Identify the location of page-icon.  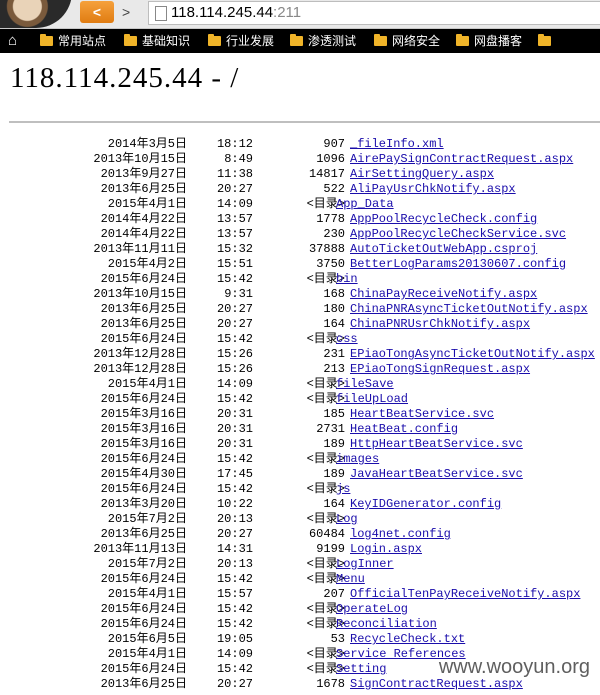
(161, 13).